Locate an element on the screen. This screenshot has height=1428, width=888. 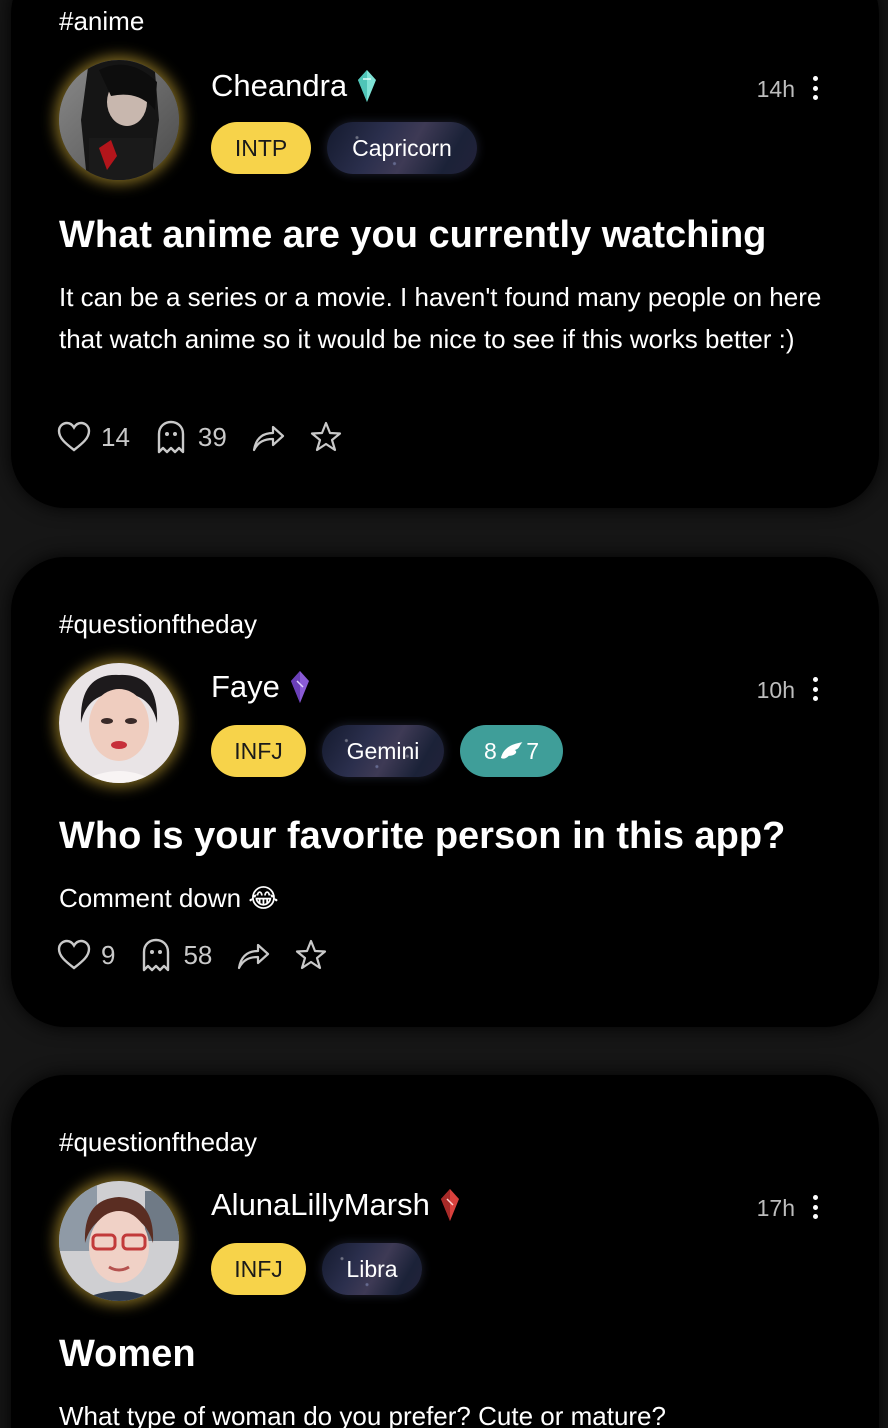
username: Faye is located at coordinates (260, 687).